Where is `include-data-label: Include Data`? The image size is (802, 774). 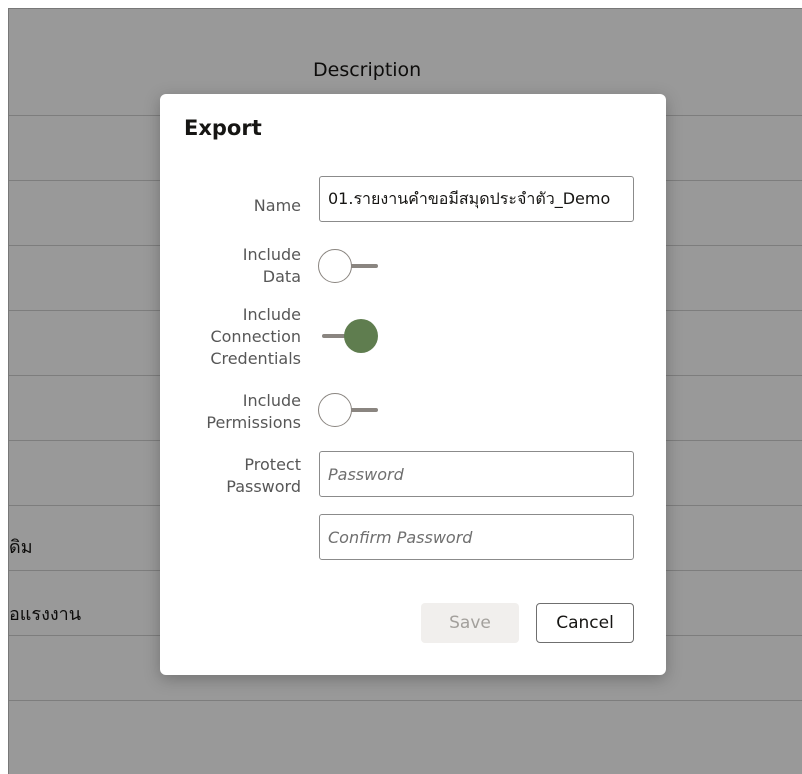 include-data-label: Include Data is located at coordinates (271, 265).